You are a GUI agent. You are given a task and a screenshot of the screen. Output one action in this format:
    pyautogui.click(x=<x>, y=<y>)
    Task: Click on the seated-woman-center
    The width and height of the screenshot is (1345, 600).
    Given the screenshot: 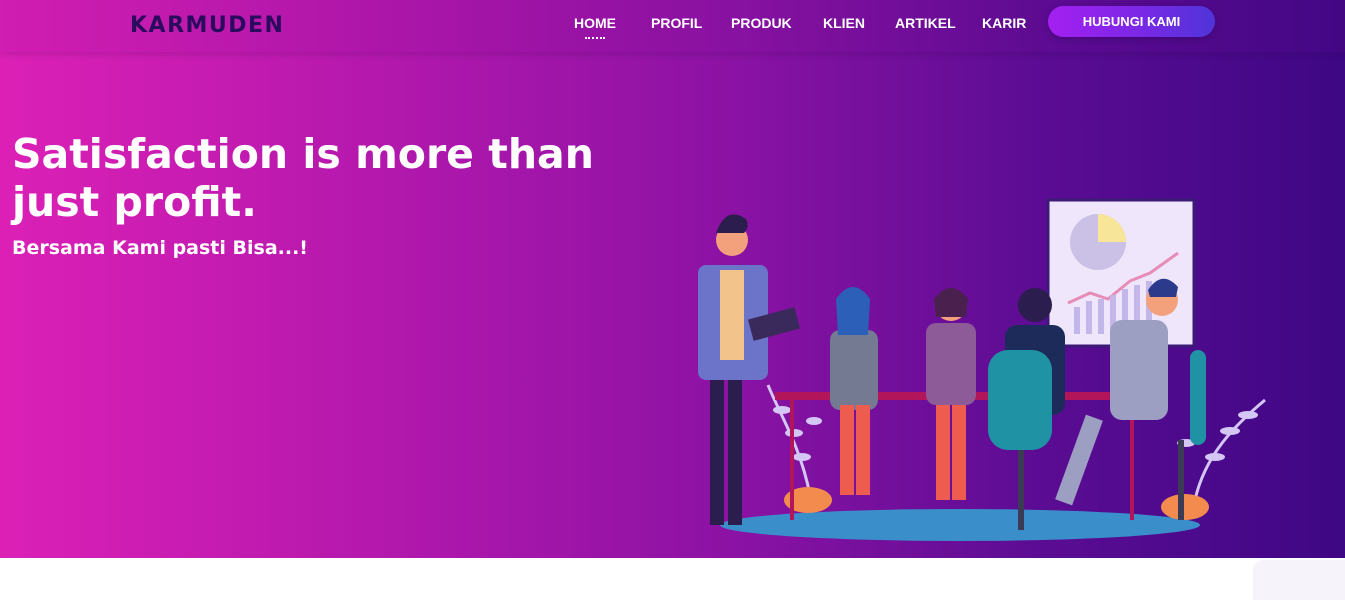 What is the action you would take?
    pyautogui.click(x=951, y=394)
    